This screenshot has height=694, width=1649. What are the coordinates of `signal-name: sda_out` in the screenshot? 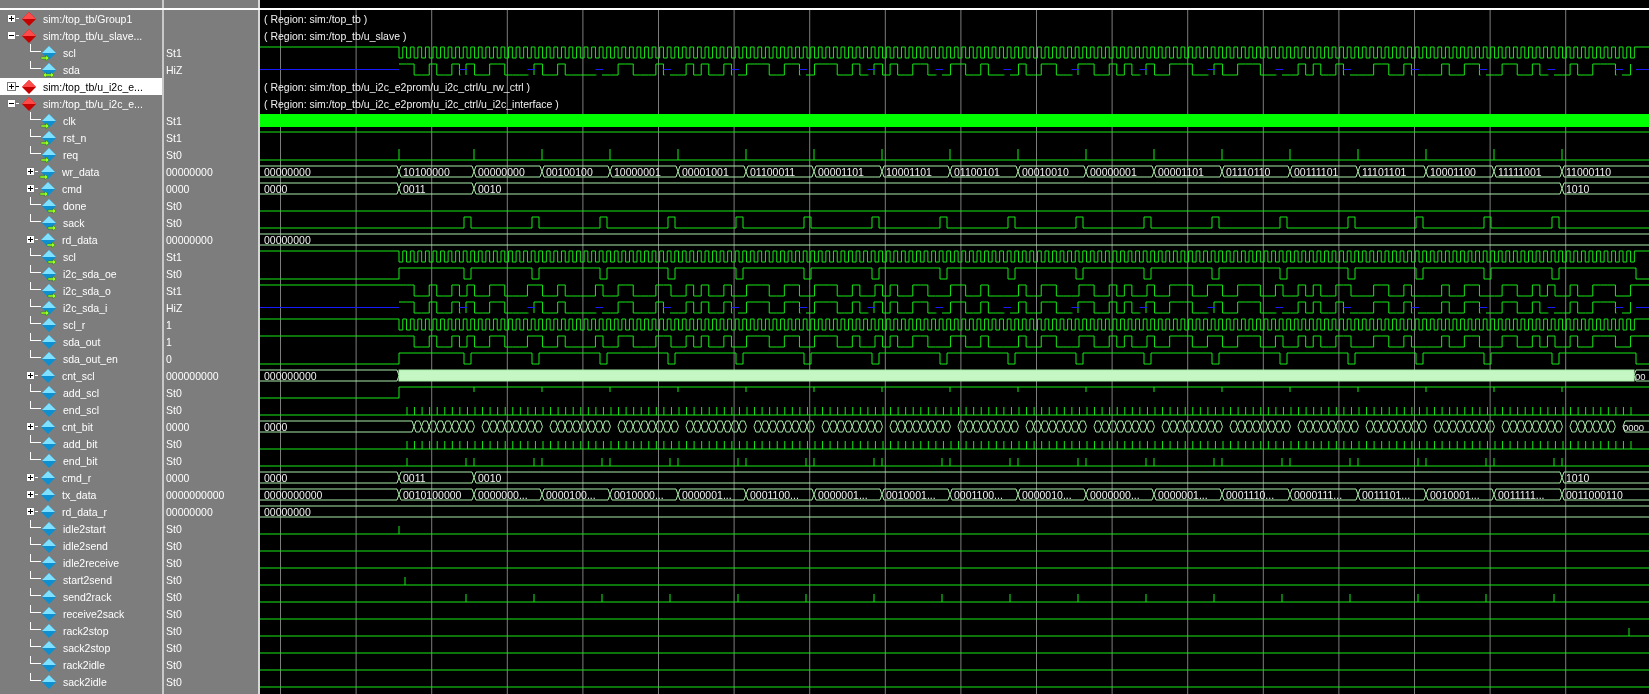 It's located at (82, 341).